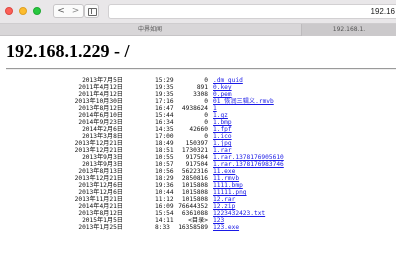 The width and height of the screenshot is (396, 264). Describe the element at coordinates (224, 171) in the screenshot. I see `entry-link: 11.exe` at that location.